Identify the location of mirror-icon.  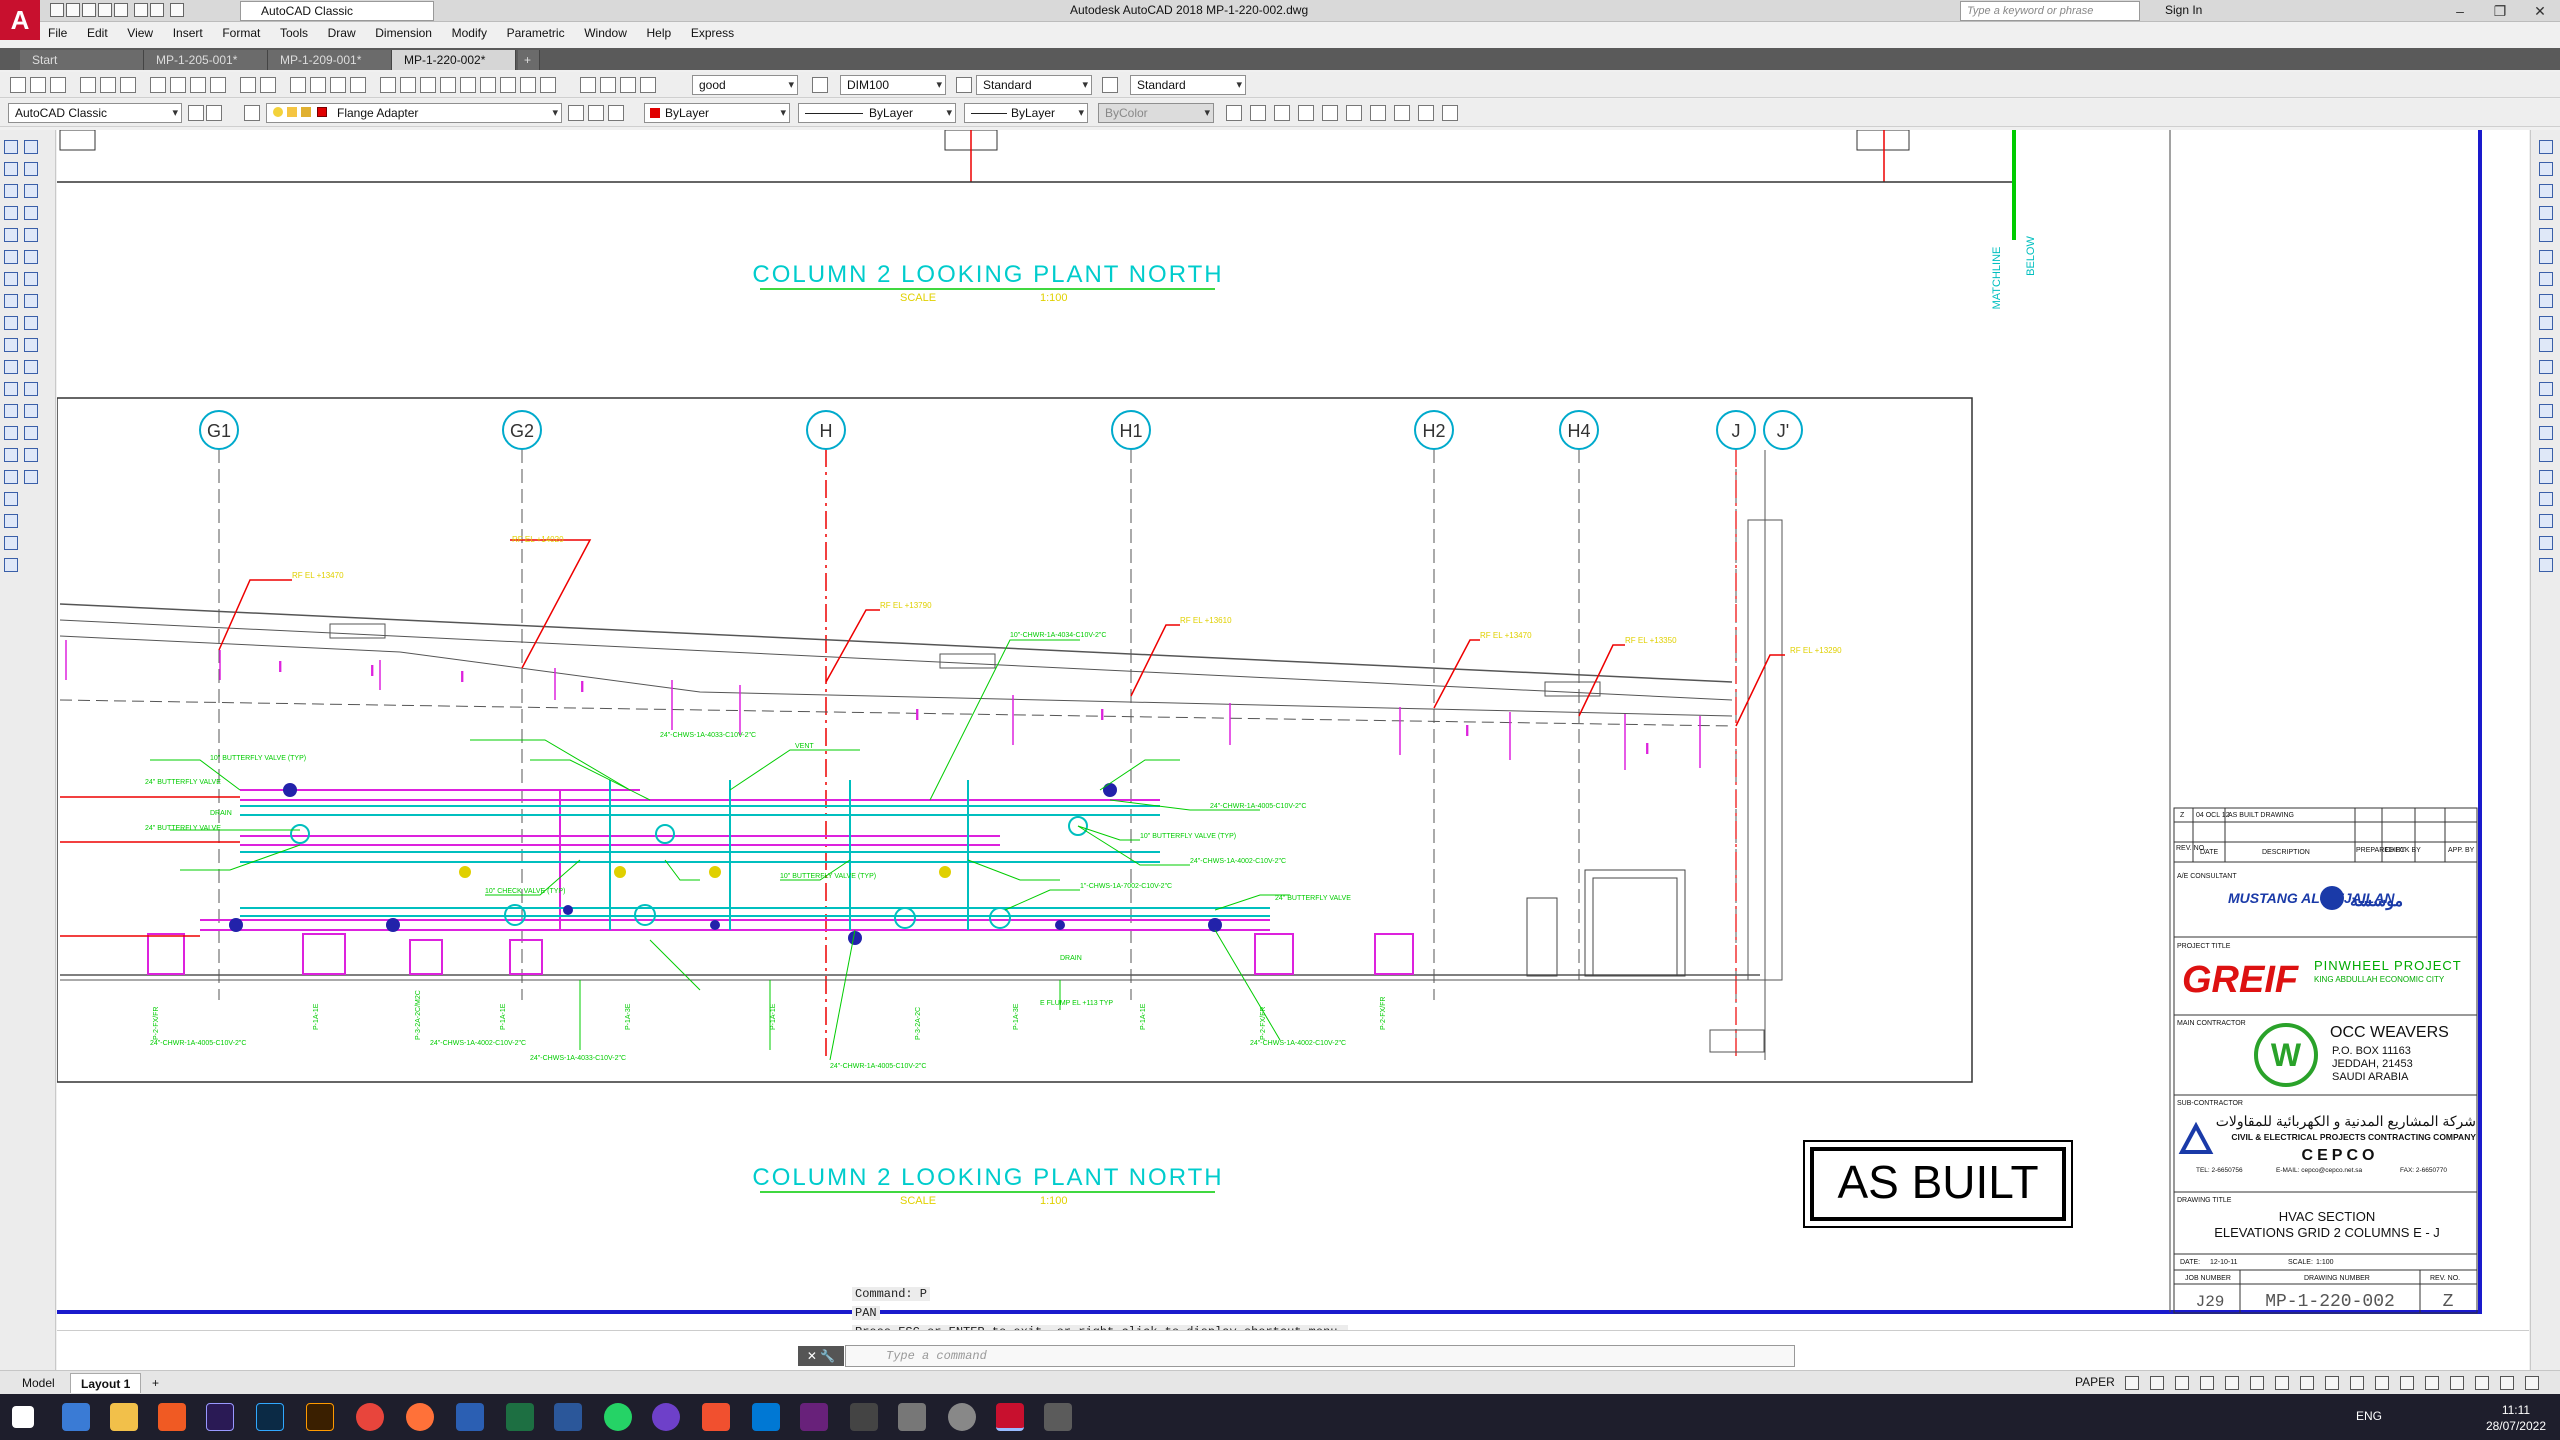
(31, 191).